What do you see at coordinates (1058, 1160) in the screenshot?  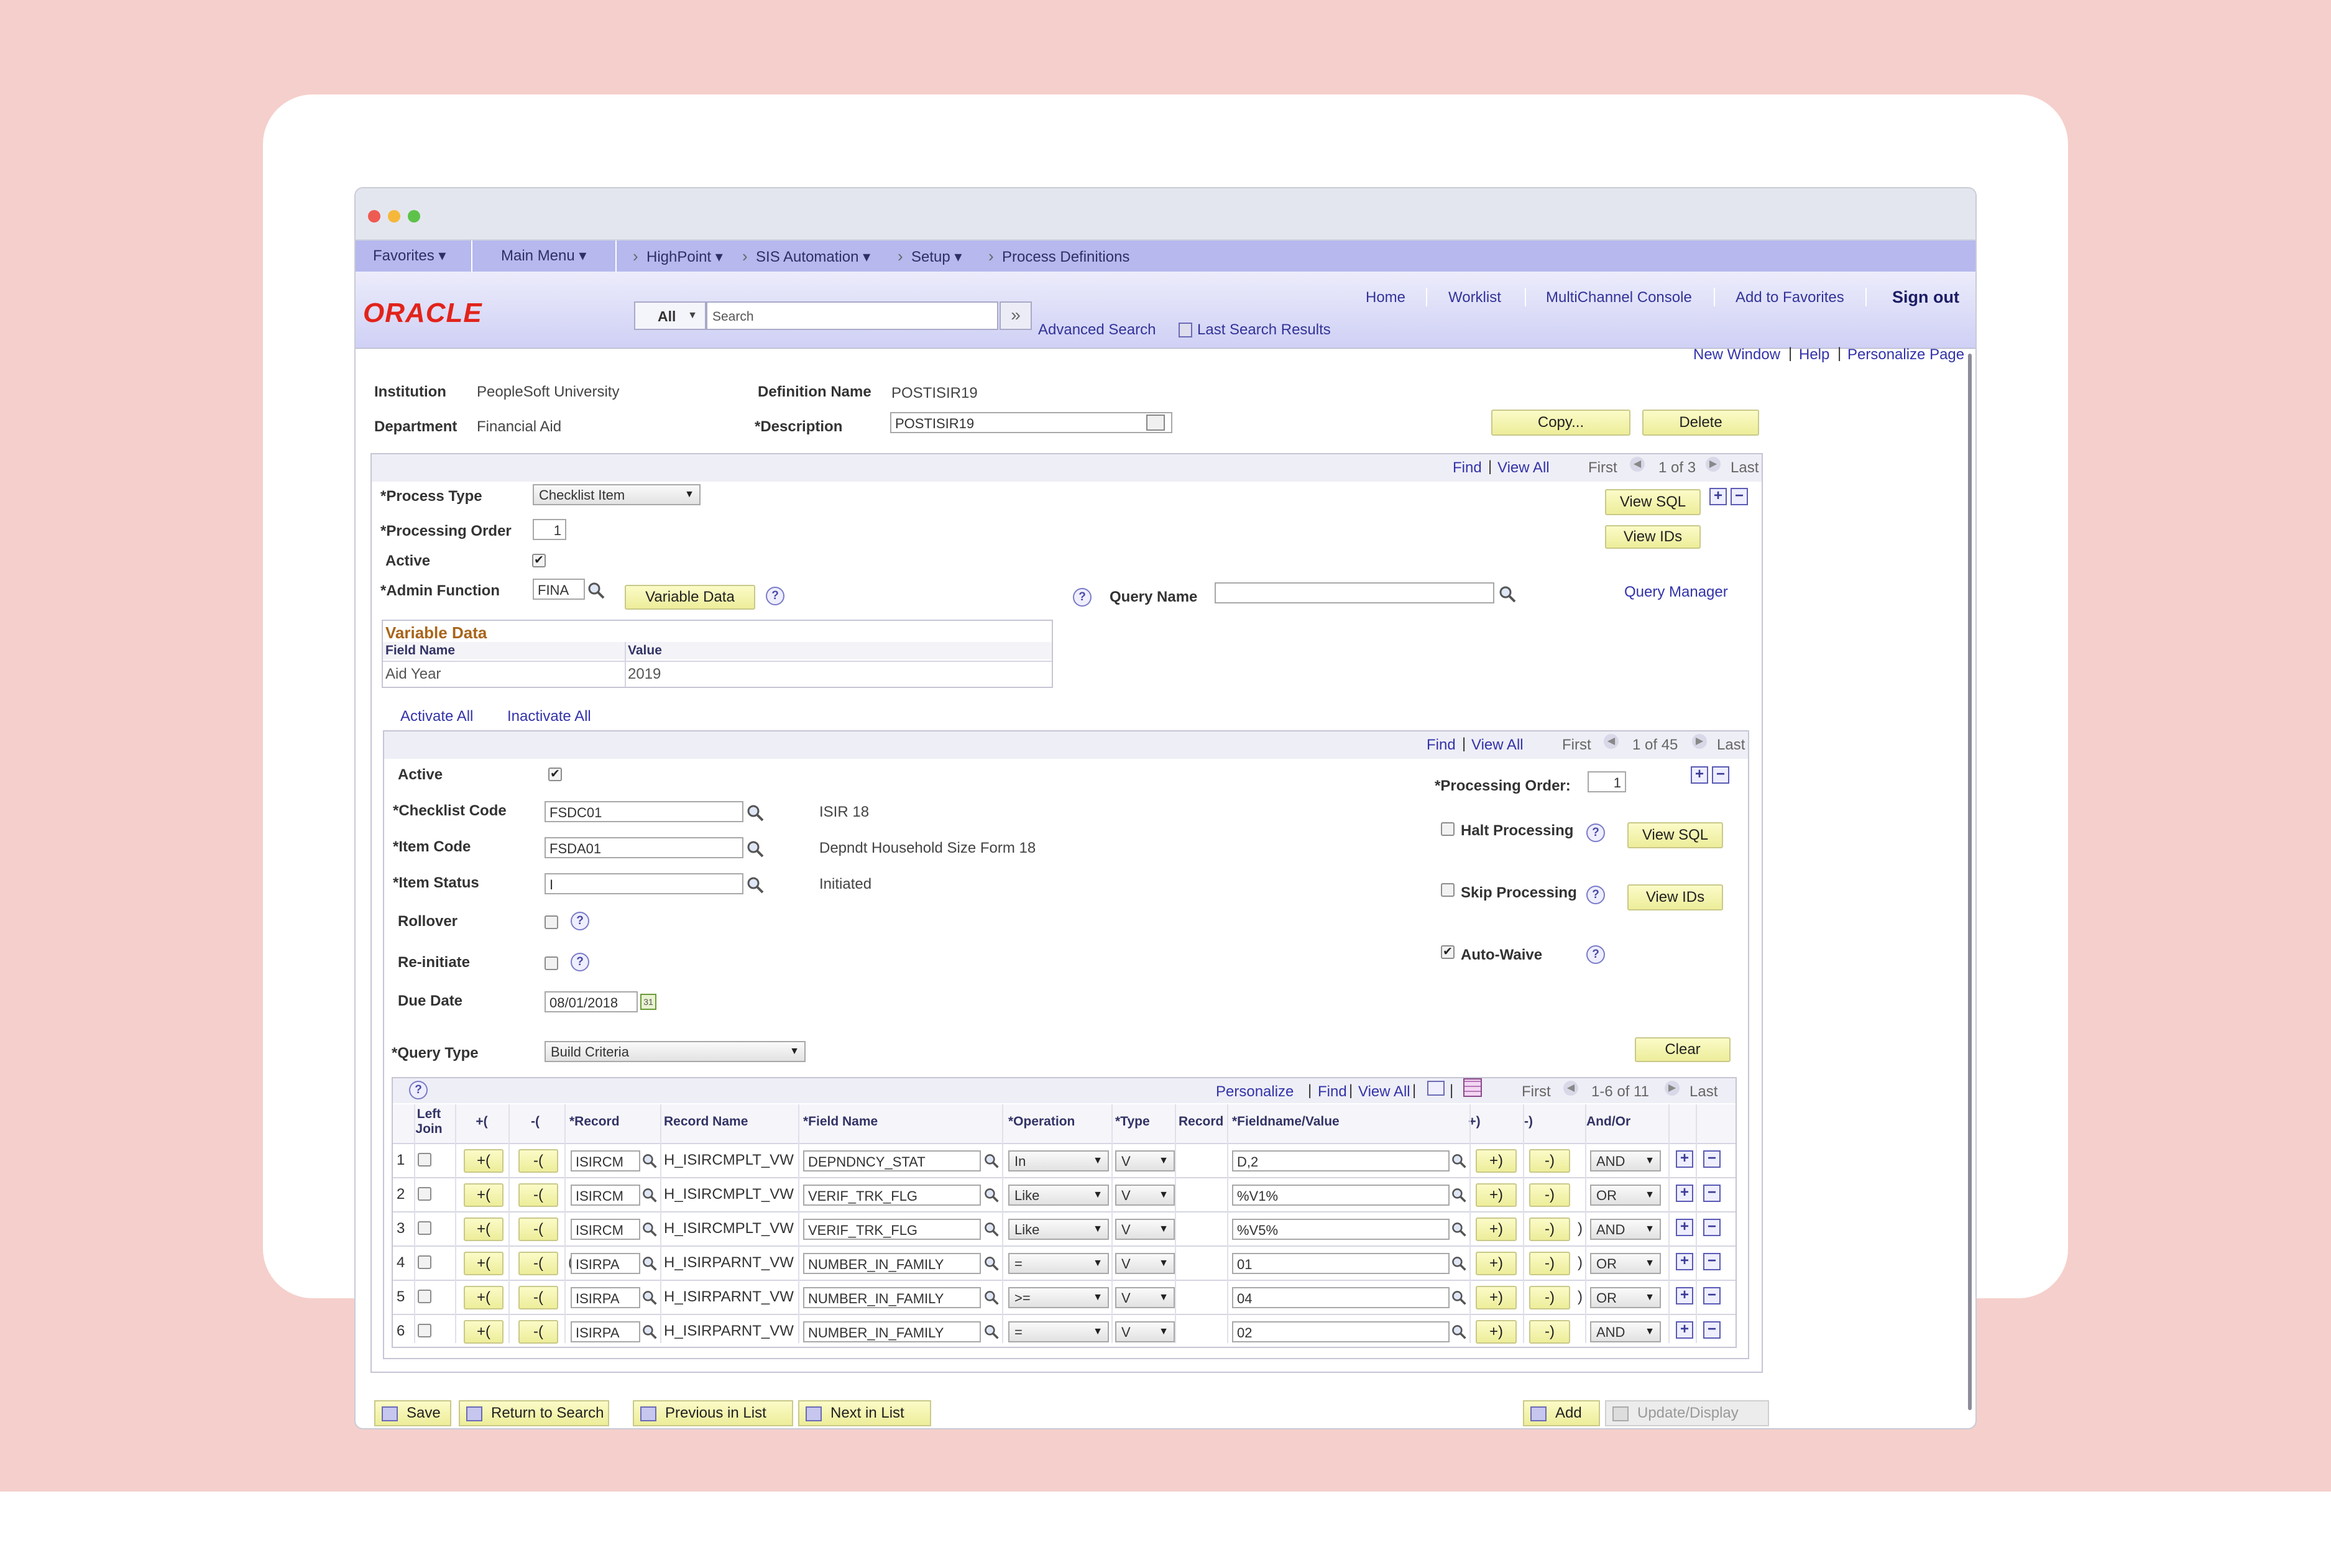 I see `operation-select: In ▼` at bounding box center [1058, 1160].